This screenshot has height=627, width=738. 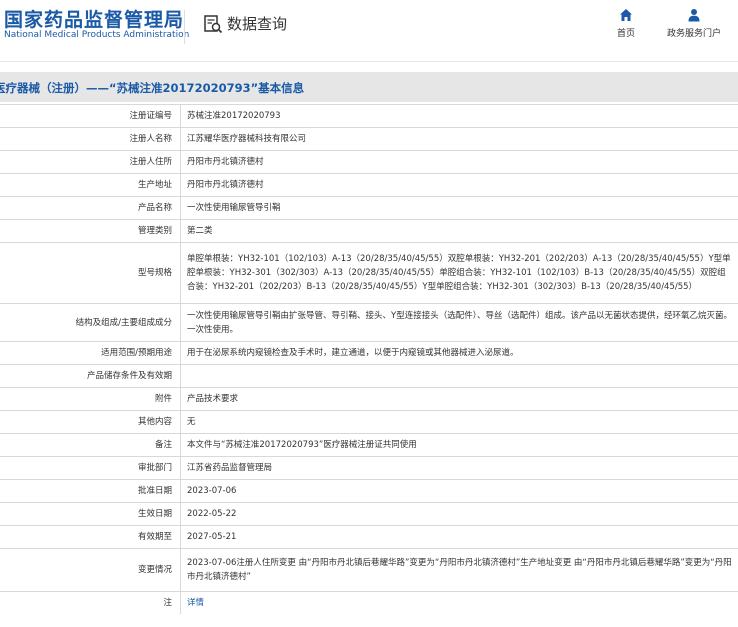 What do you see at coordinates (213, 23) in the screenshot?
I see `document-search-icon` at bounding box center [213, 23].